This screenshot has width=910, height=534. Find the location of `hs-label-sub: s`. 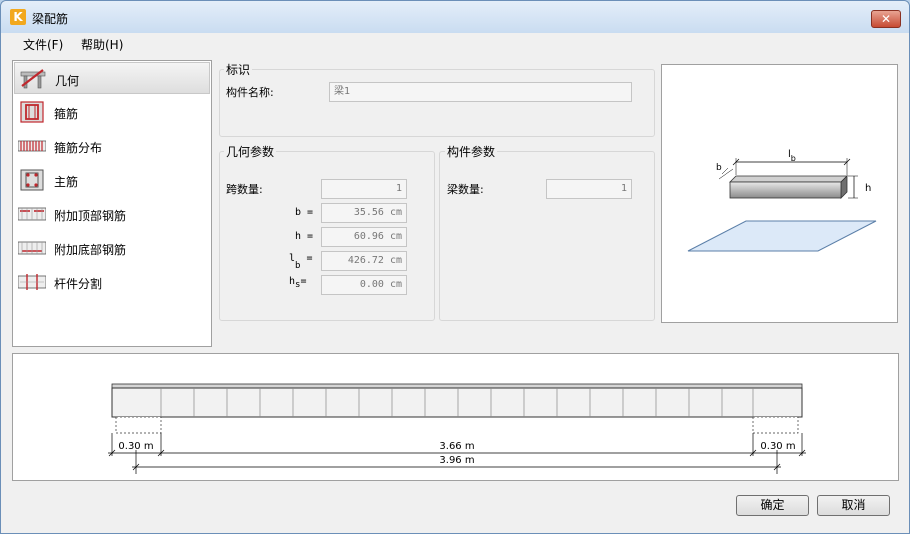

hs-label-sub: s is located at coordinates (298, 285).